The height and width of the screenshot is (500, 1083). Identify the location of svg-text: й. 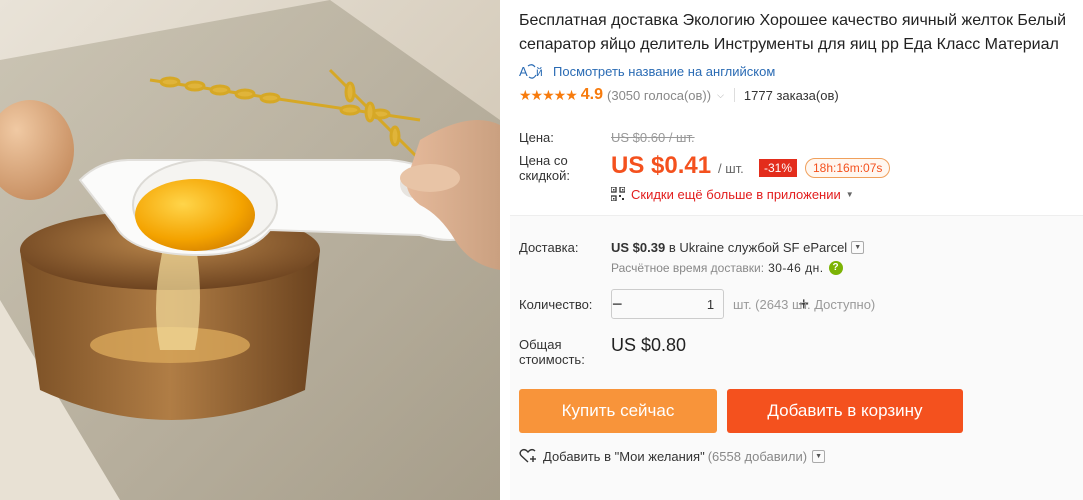
(539, 72).